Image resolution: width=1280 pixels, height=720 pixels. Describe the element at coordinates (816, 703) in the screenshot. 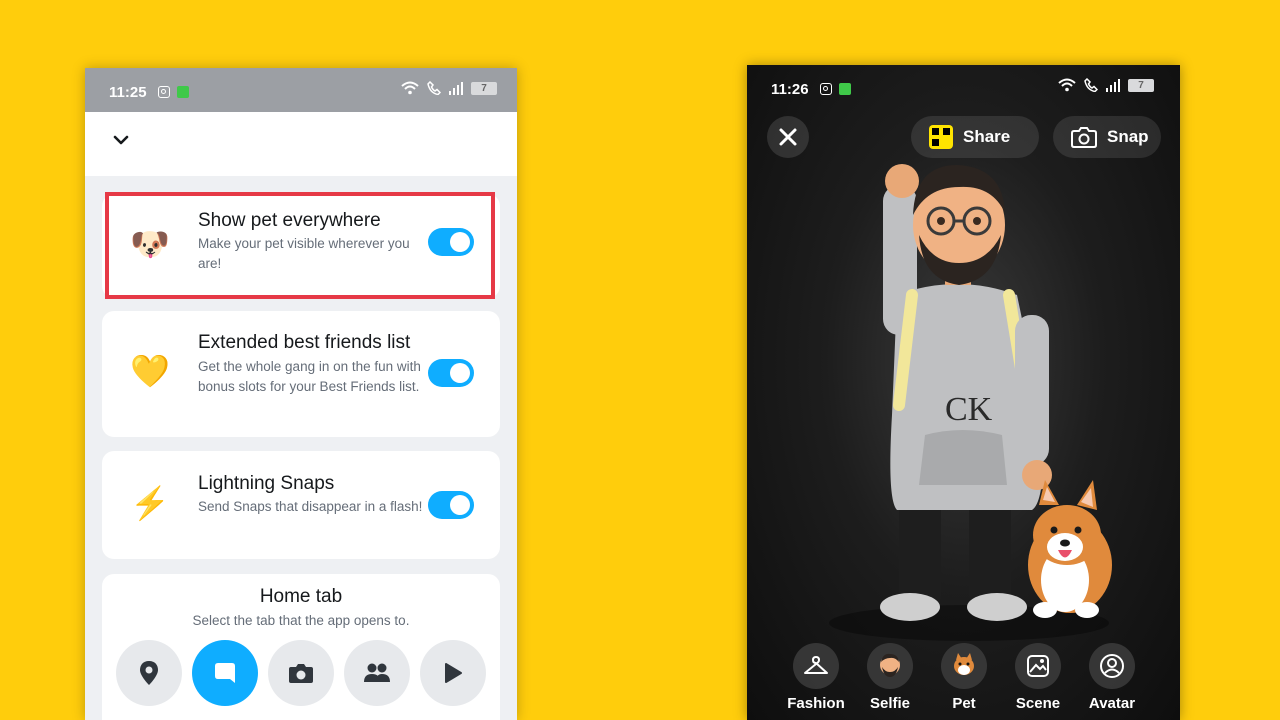

I see `nav-label: Fashion` at that location.